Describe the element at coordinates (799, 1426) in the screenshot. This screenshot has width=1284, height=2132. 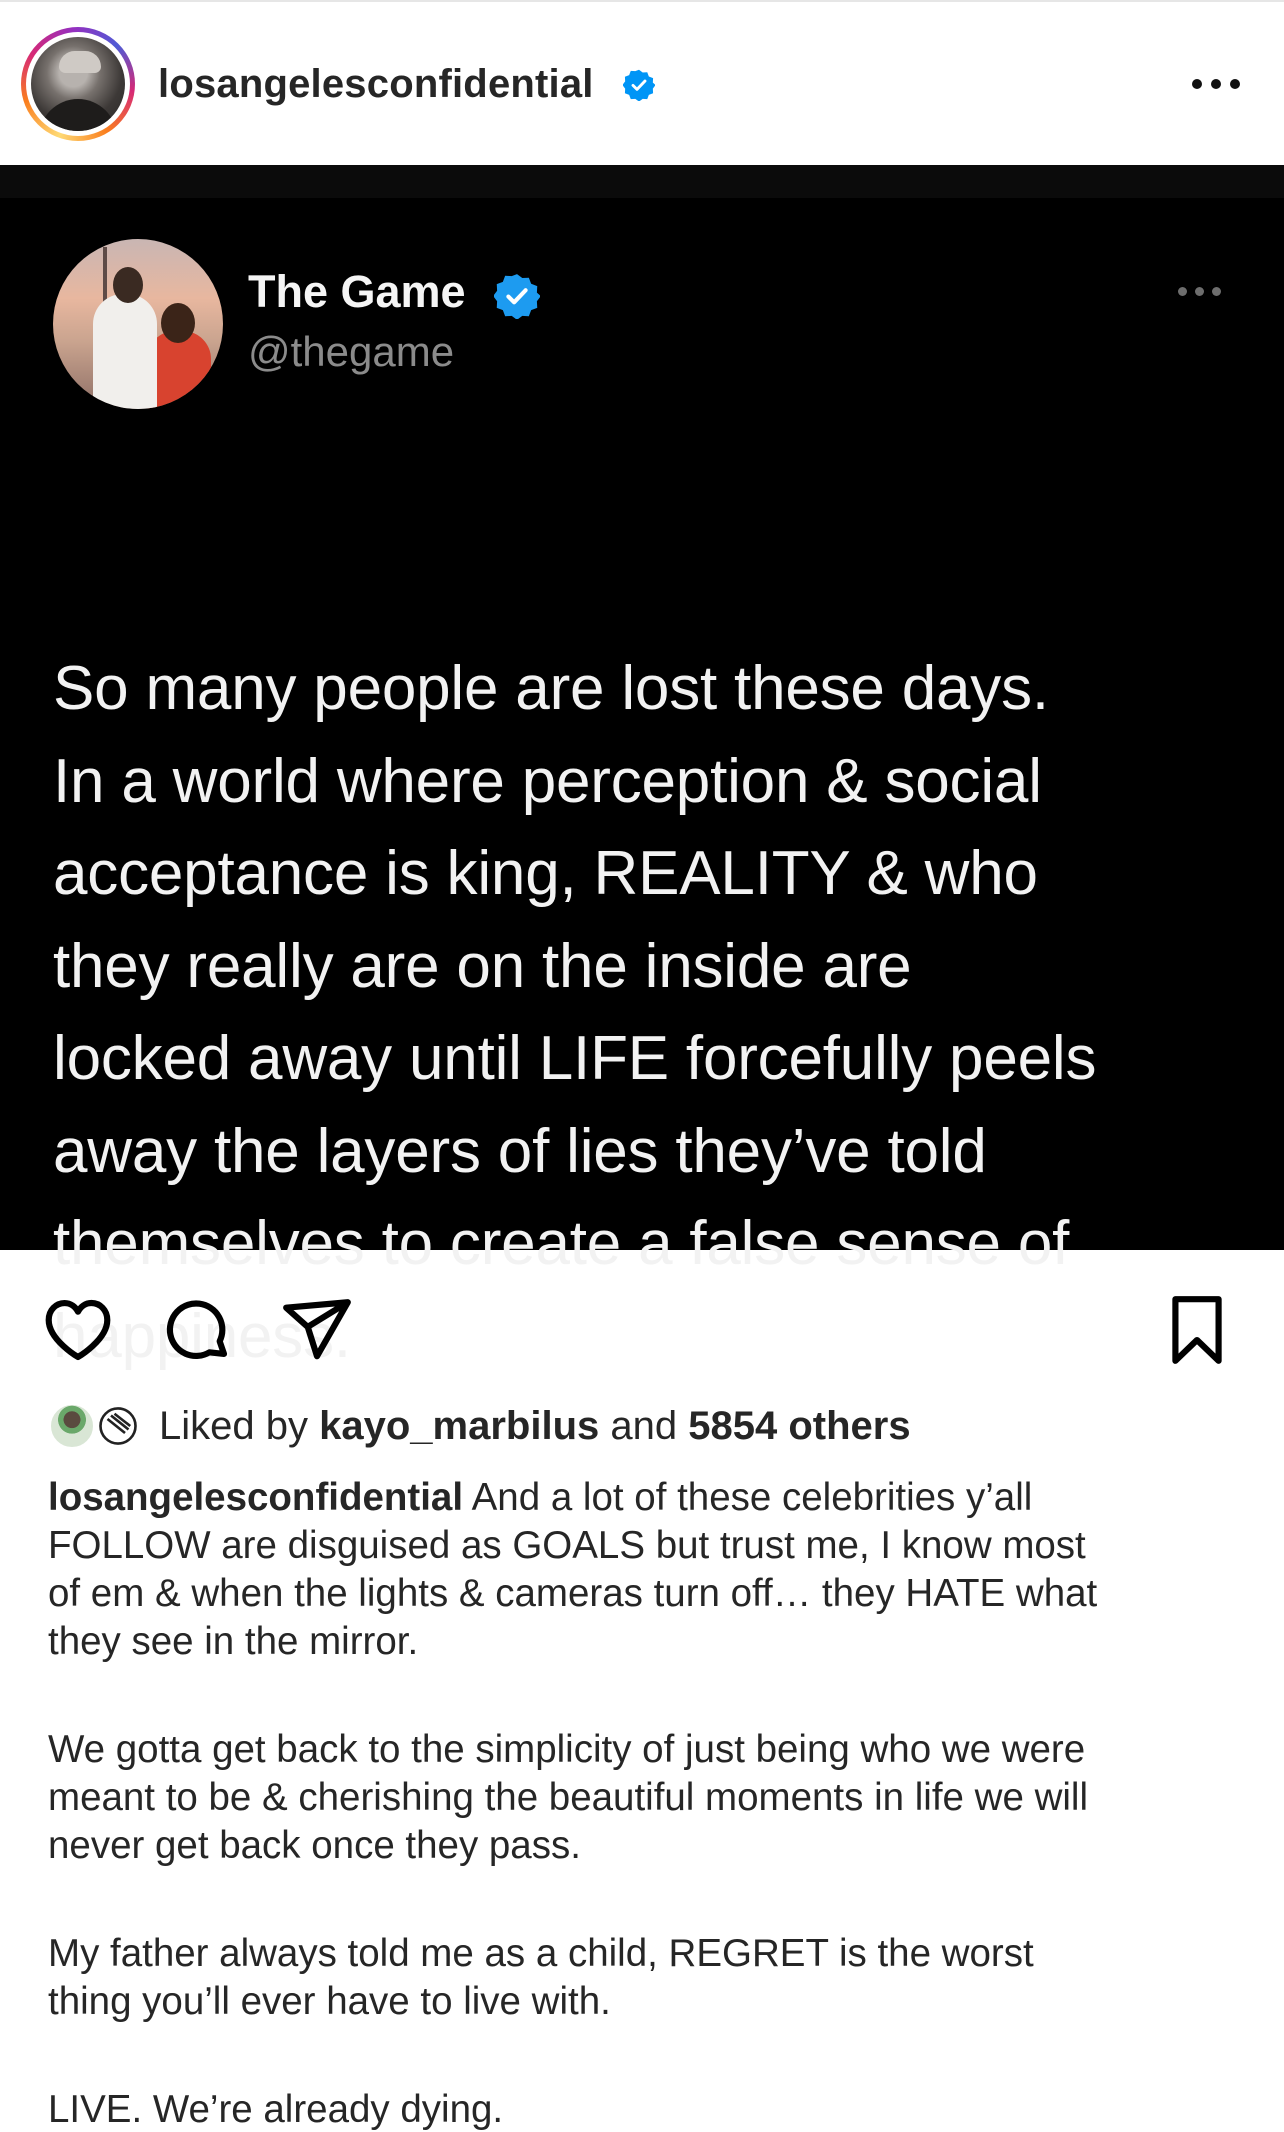
I see `likes-count-link: 5854 others` at that location.